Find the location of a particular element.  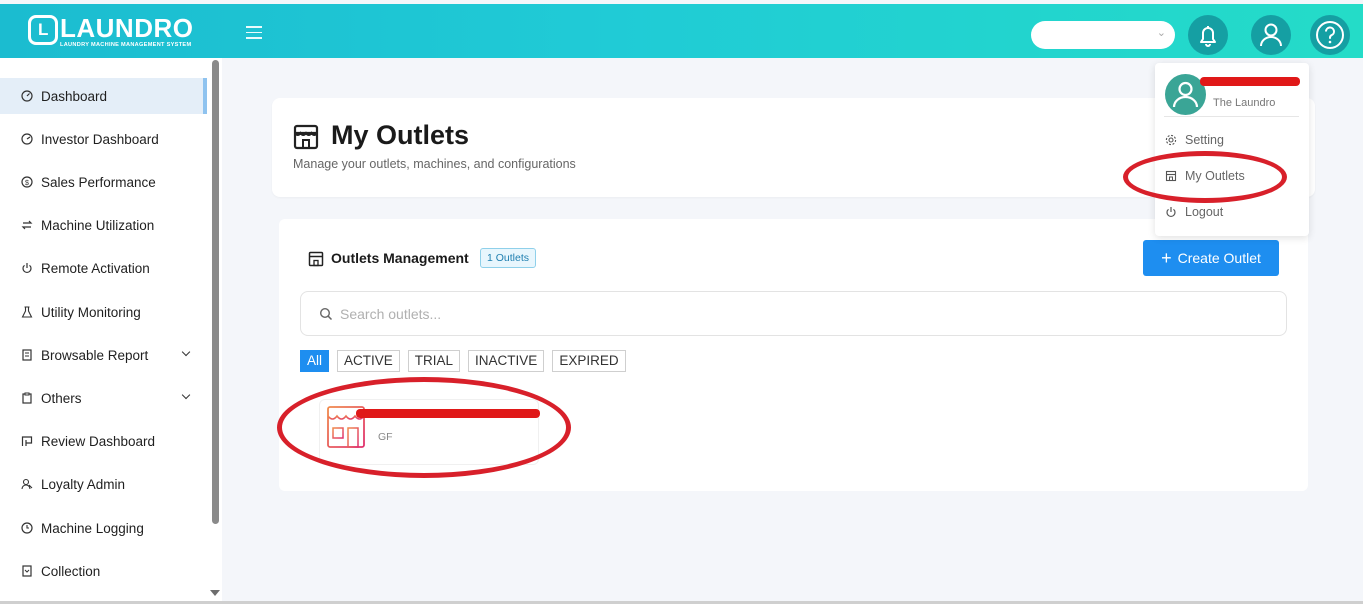

outlet-search-box is located at coordinates (793, 313).